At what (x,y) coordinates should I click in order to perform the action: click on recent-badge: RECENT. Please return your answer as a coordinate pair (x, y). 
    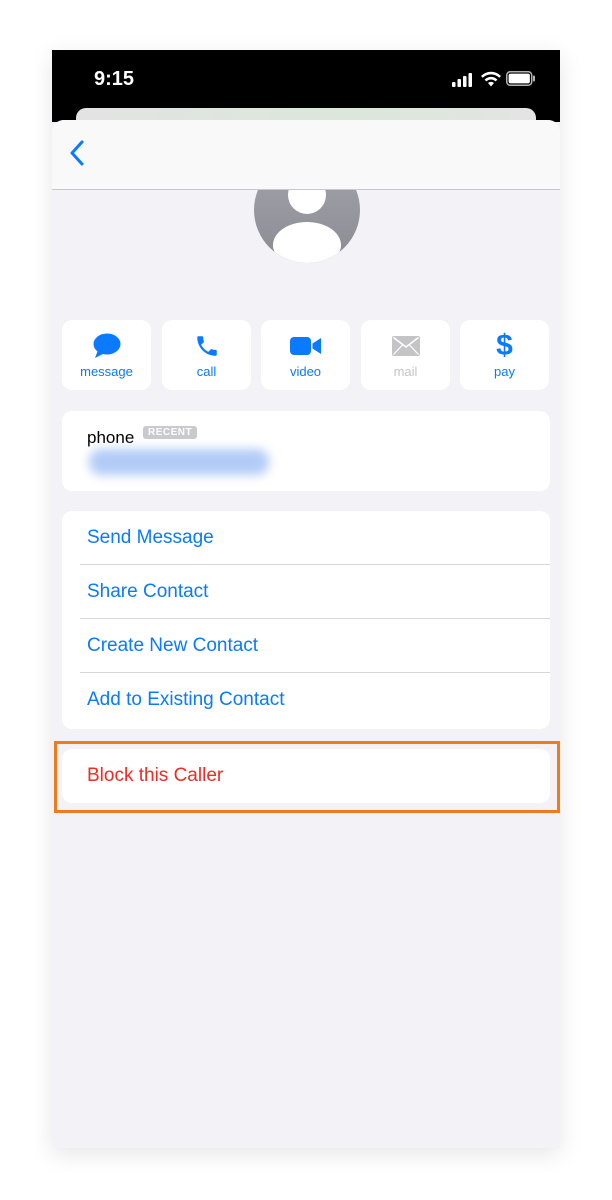
    Looking at the image, I should click on (170, 432).